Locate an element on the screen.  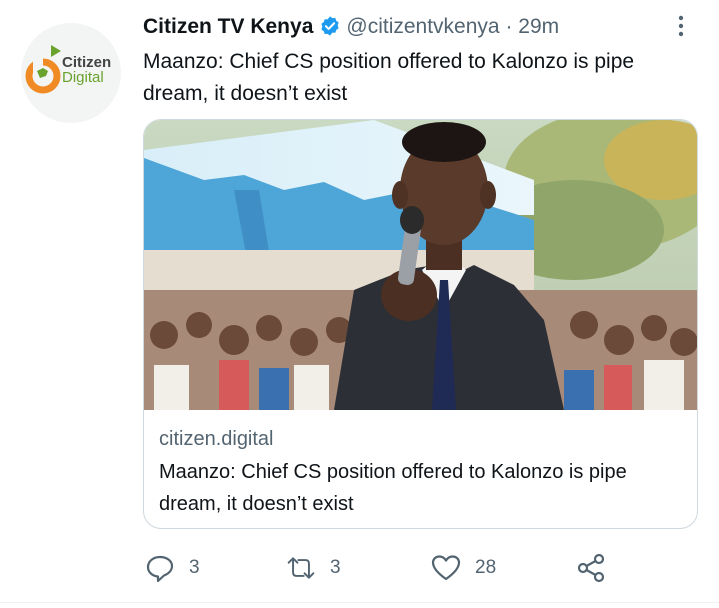
divider is located at coordinates (359, 602).